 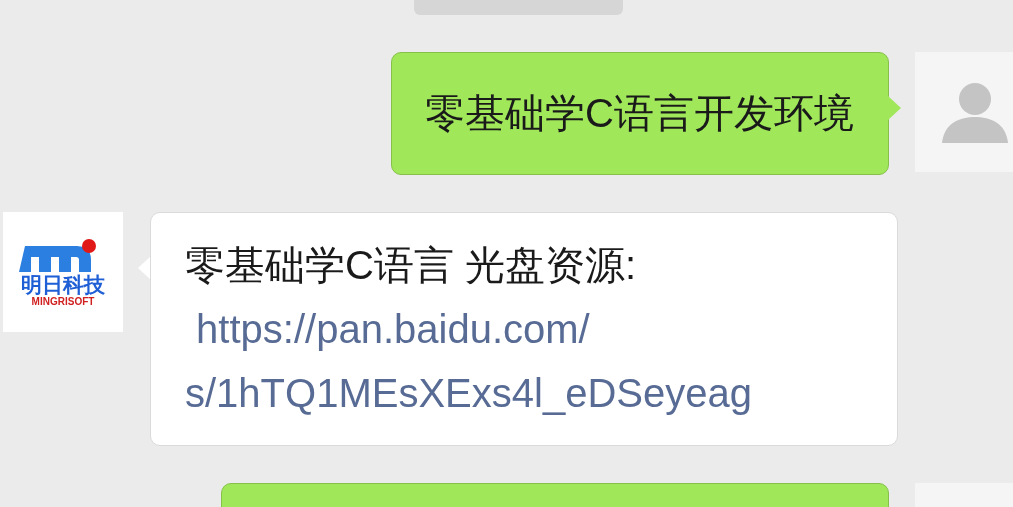 What do you see at coordinates (63, 272) in the screenshot?
I see `avatar: 明日科技 MINGRISOFT` at bounding box center [63, 272].